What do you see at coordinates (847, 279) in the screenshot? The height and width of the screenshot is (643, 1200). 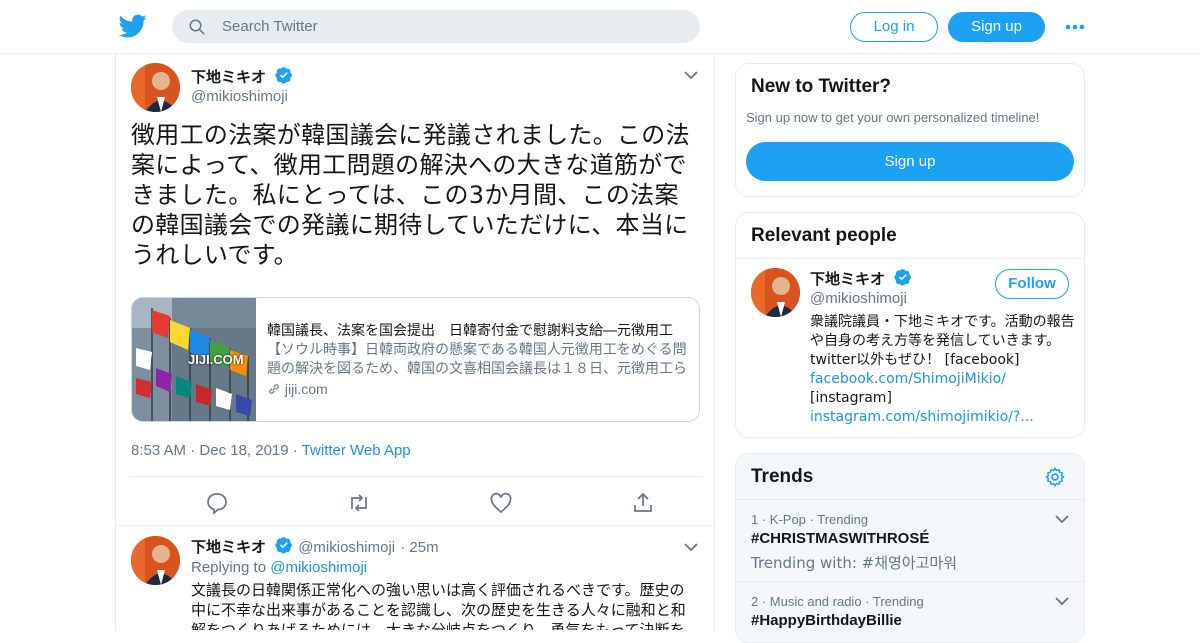 I see `person-name: 下地ミキオ` at bounding box center [847, 279].